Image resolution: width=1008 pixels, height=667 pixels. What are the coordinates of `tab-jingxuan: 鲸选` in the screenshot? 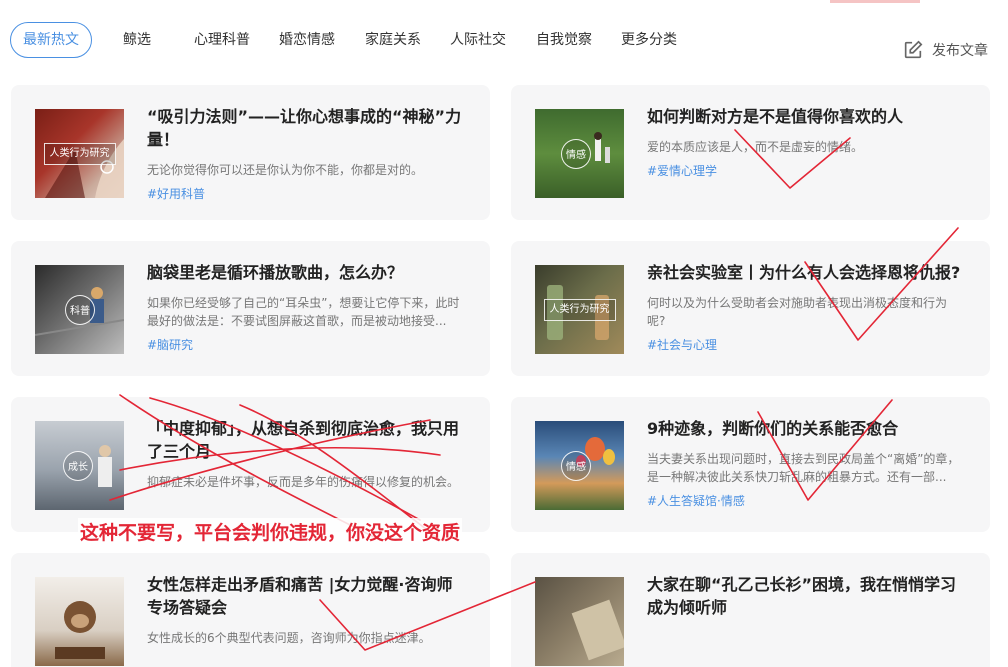 It's located at (137, 40).